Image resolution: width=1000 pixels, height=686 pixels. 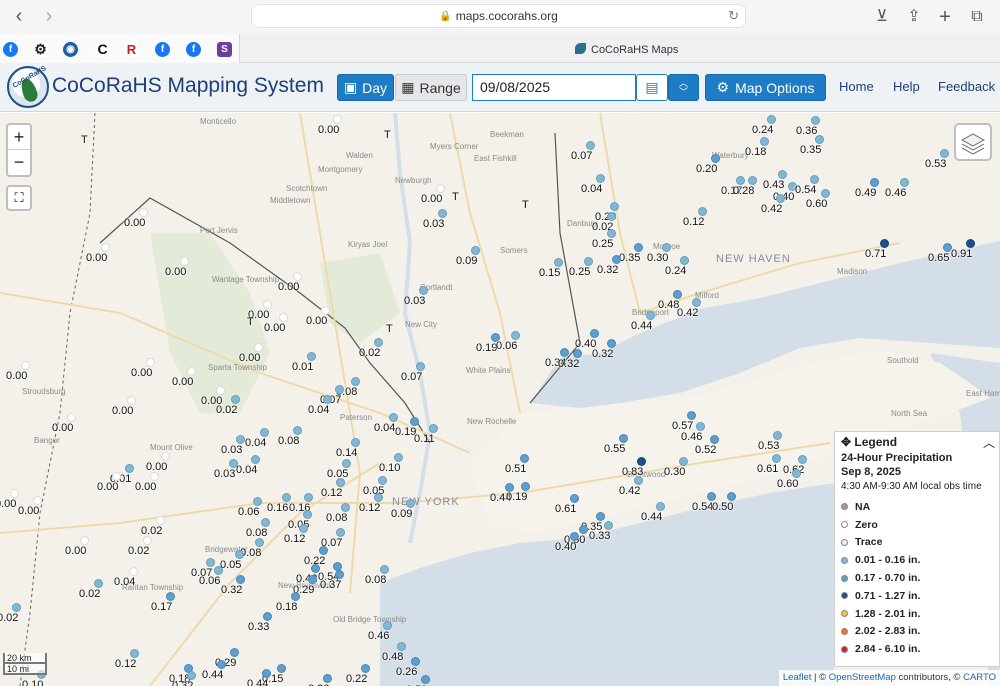 I want to click on tab-overview-icon: ⧉, so click(x=977, y=17).